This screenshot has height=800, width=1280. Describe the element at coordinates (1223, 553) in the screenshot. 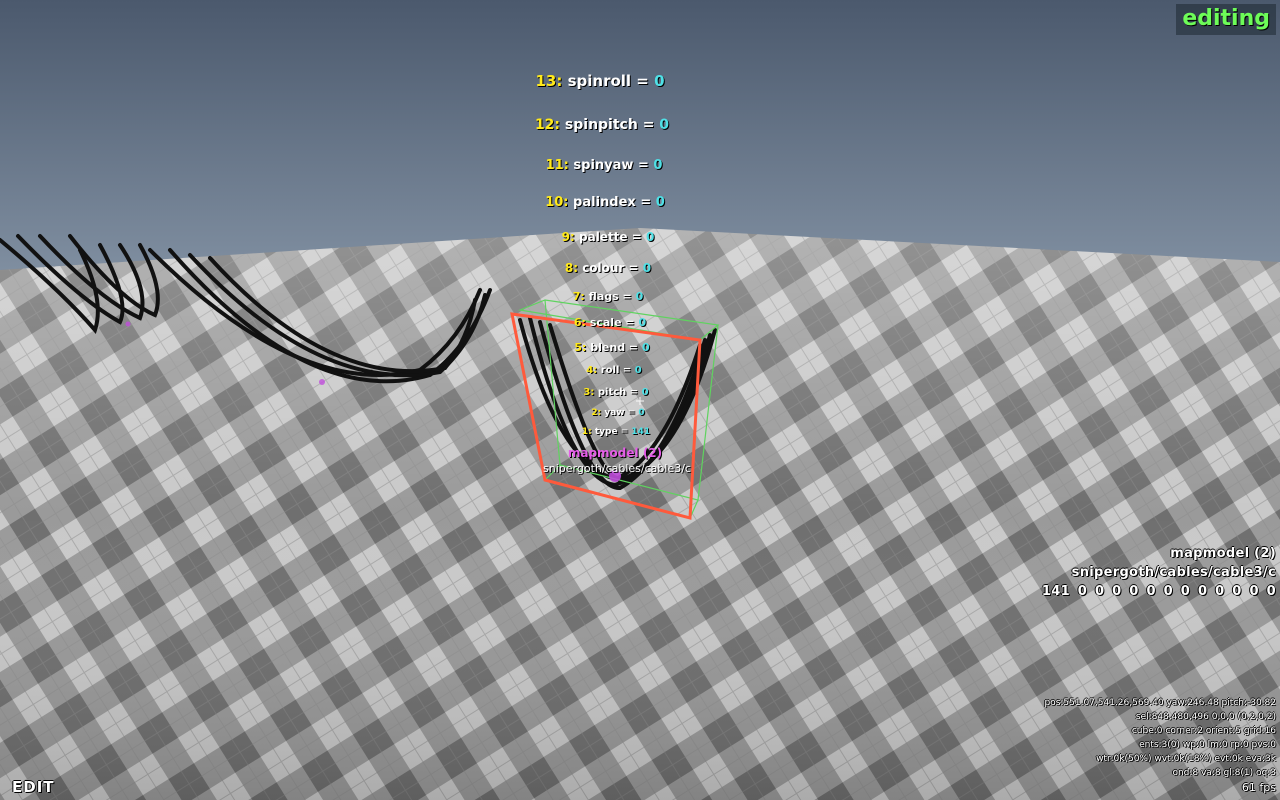

I see `selection-title: mapmodel (2)` at that location.